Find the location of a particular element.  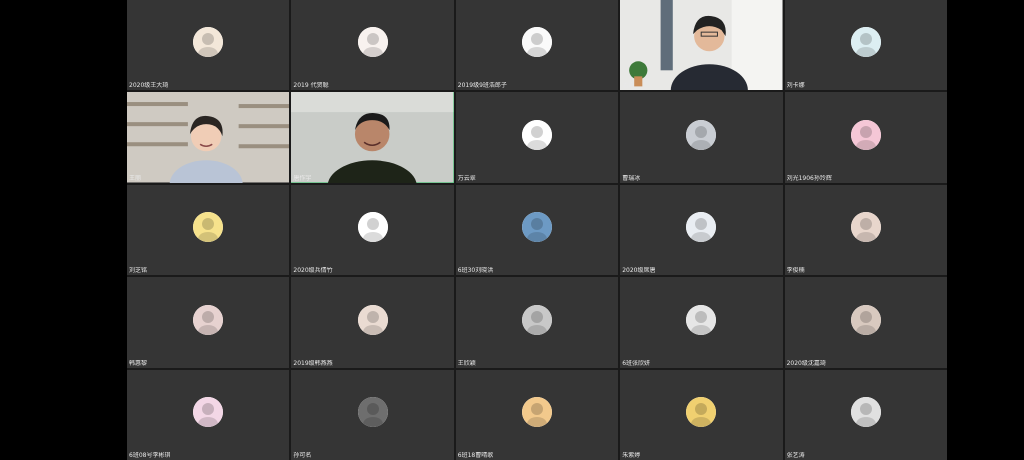

participant-name: 万云翠 is located at coordinates (466, 178).